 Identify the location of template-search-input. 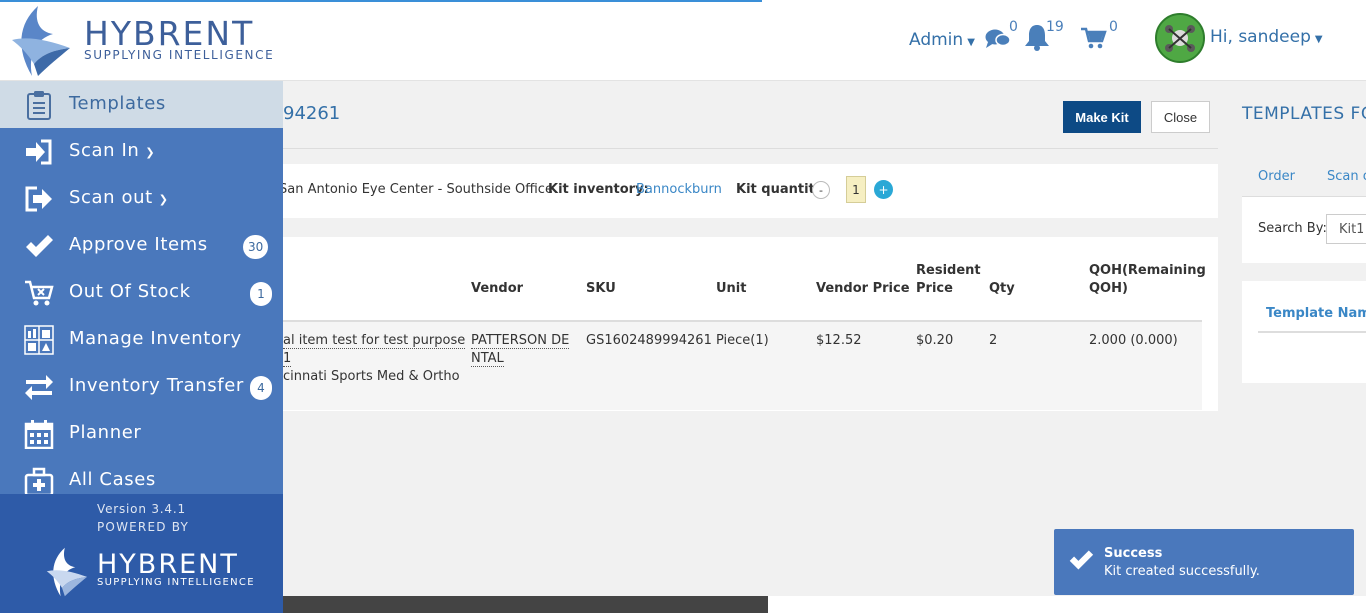
(1346, 229).